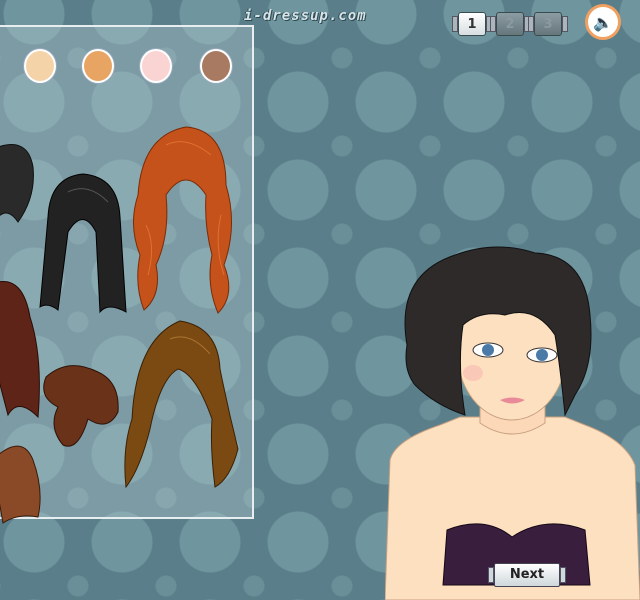 The width and height of the screenshot is (640, 600). Describe the element at coordinates (181, 405) in the screenshot. I see `hair-option-brown-medium-wavy` at that location.